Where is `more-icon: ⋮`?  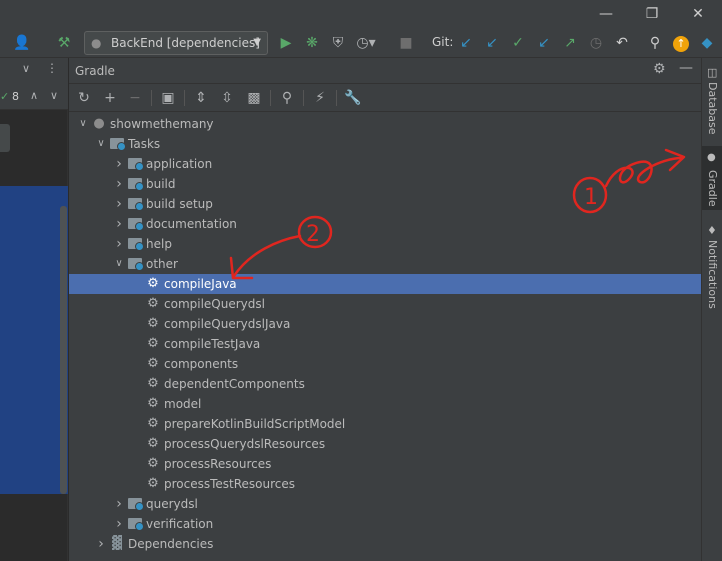 more-icon: ⋮ is located at coordinates (52, 68).